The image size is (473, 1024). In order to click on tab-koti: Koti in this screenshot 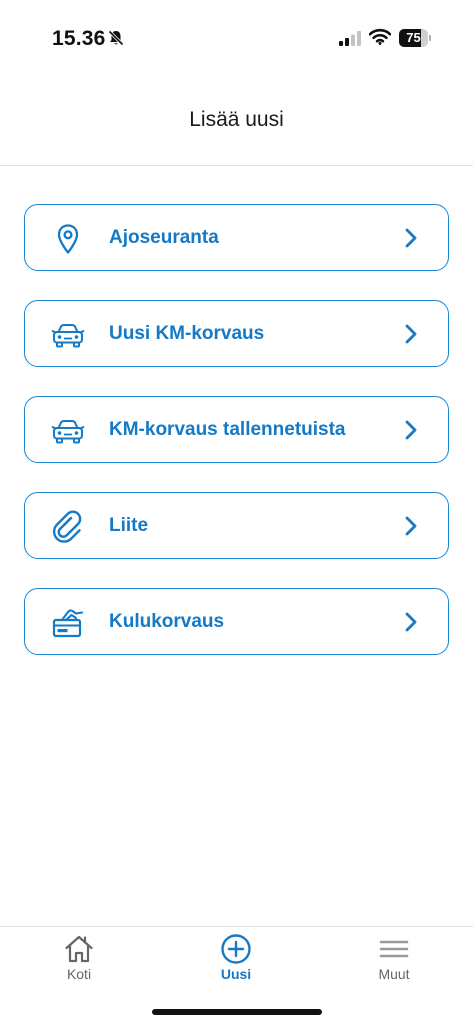, I will do `click(79, 960)`.